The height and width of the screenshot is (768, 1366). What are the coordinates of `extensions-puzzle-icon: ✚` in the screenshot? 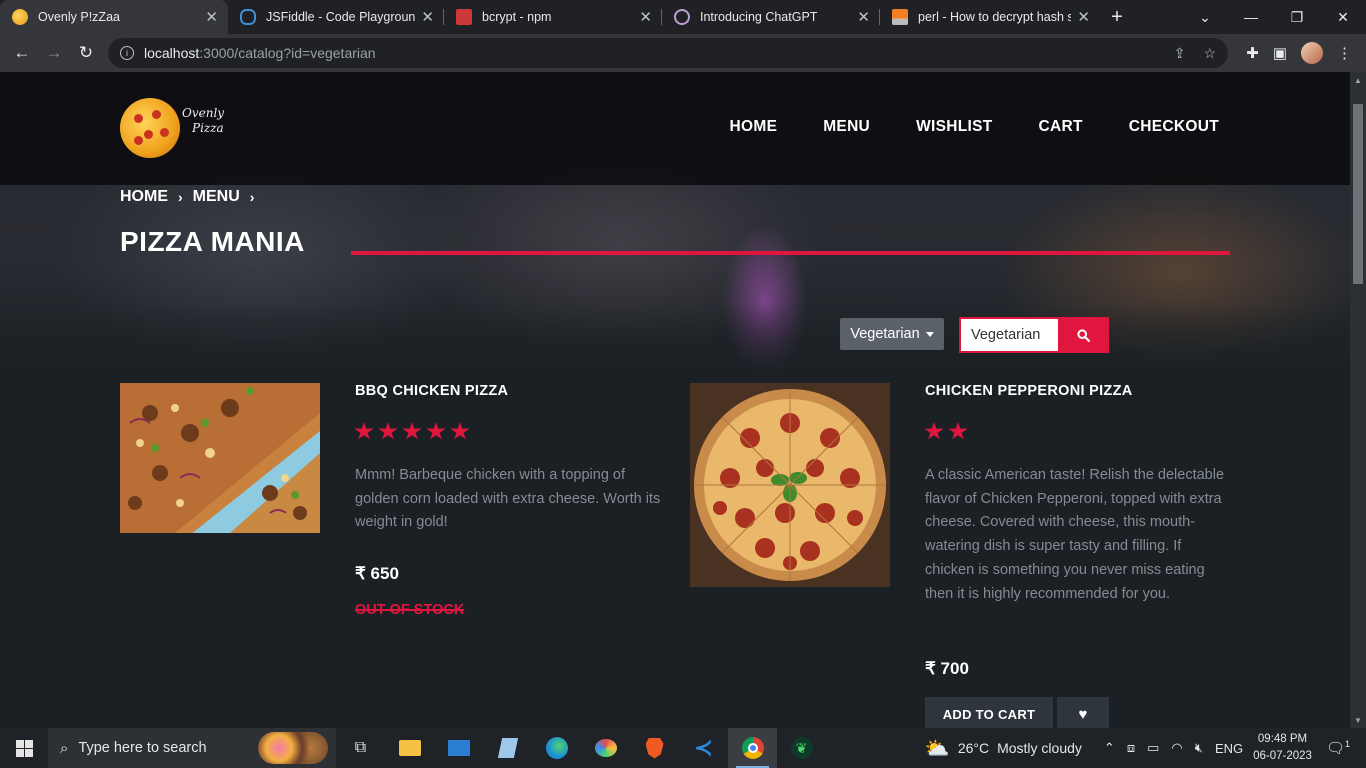 It's located at (1252, 53).